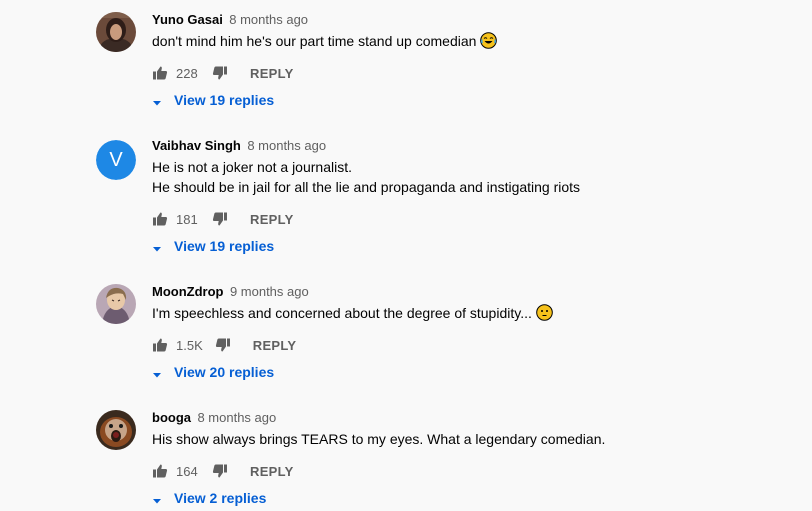 The width and height of the screenshot is (812, 511). What do you see at coordinates (224, 372) in the screenshot?
I see `view-replies-label: View 20 replies` at bounding box center [224, 372].